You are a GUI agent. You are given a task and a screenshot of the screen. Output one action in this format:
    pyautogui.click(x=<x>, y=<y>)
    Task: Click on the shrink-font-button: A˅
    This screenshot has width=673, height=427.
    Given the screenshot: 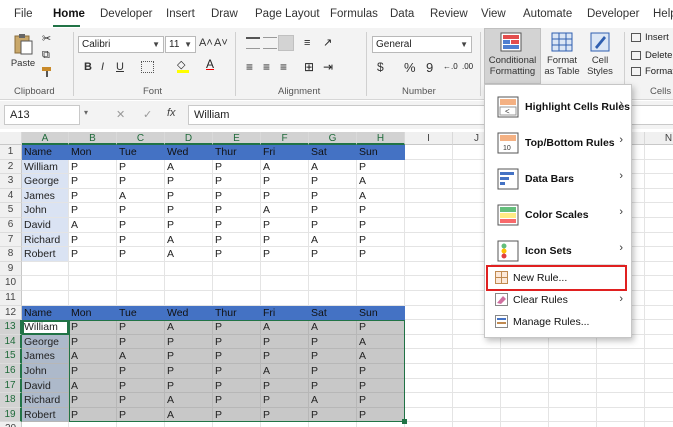 What is the action you would take?
    pyautogui.click(x=221, y=43)
    